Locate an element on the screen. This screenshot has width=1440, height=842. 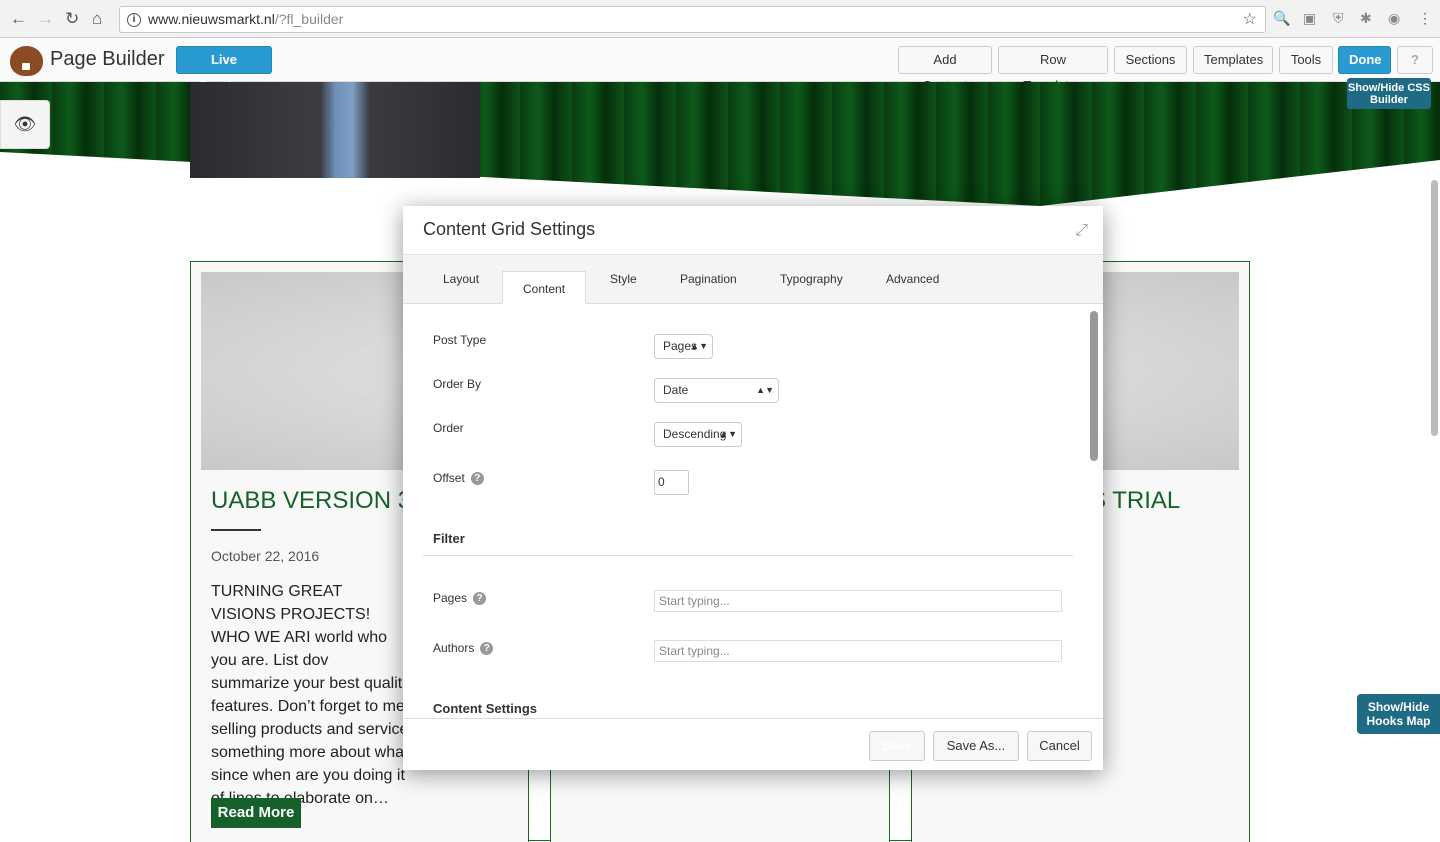
section-divider is located at coordinates (748, 555).